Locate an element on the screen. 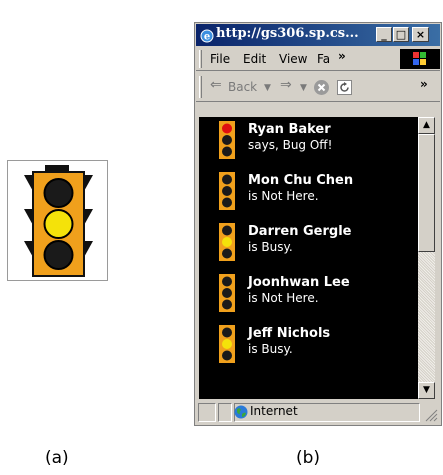 This screenshot has height=475, width=443. forward-arrow-icon: ⇒ is located at coordinates (286, 85).